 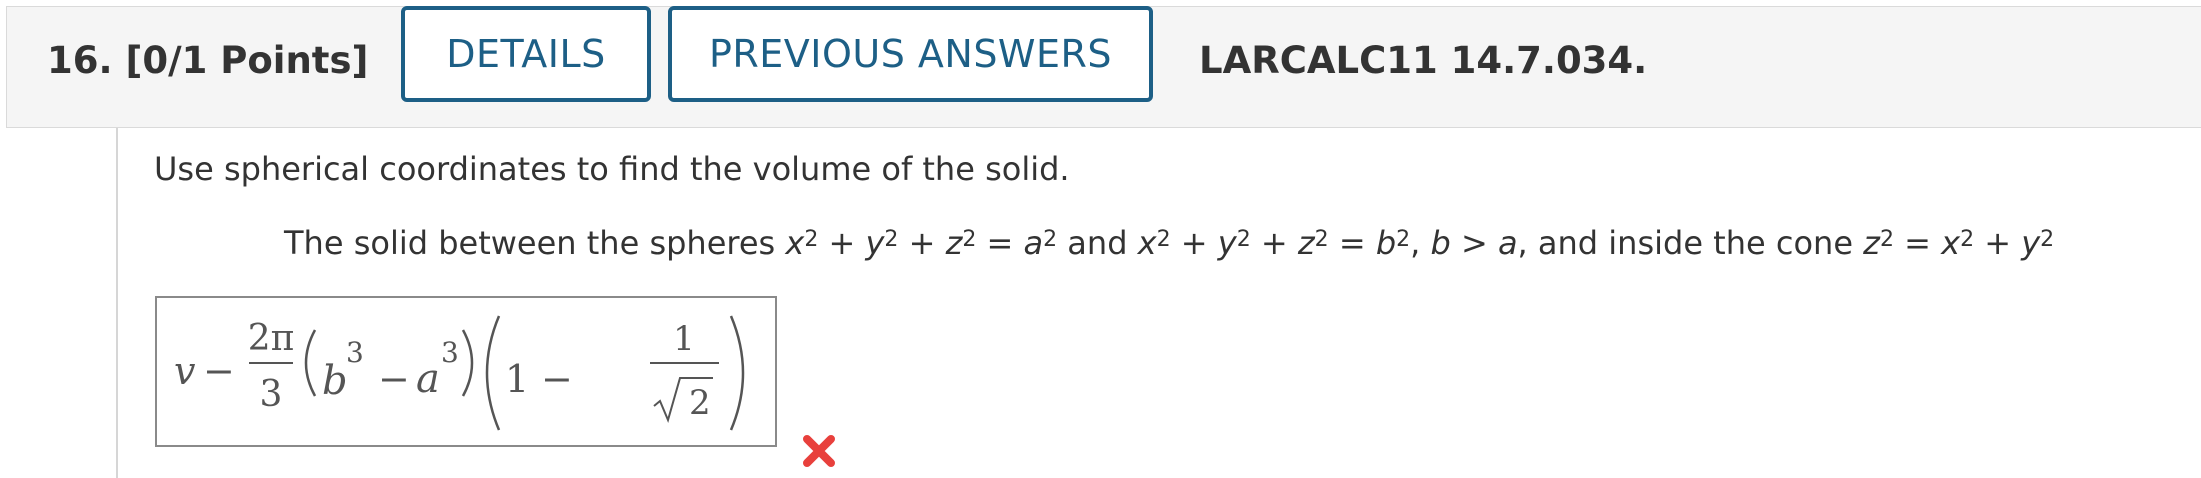 What do you see at coordinates (1690, 243) in the screenshot?
I see `statement-text-5: , and inside the cone` at bounding box center [1690, 243].